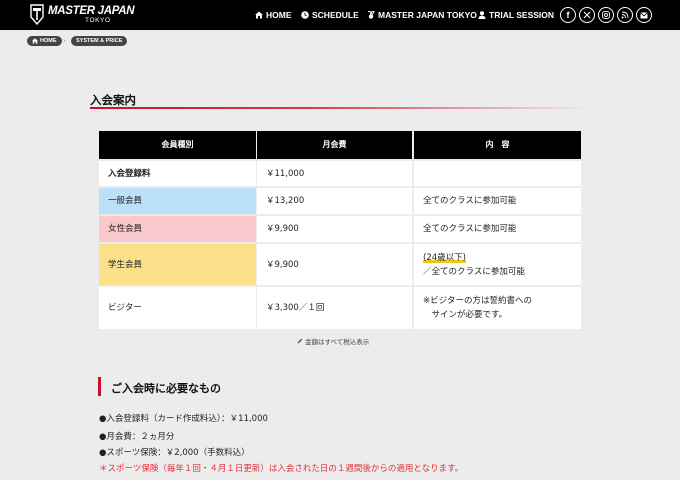 The image size is (680, 480). Describe the element at coordinates (279, 15) in the screenshot. I see `nav-home-label: HOME` at that location.